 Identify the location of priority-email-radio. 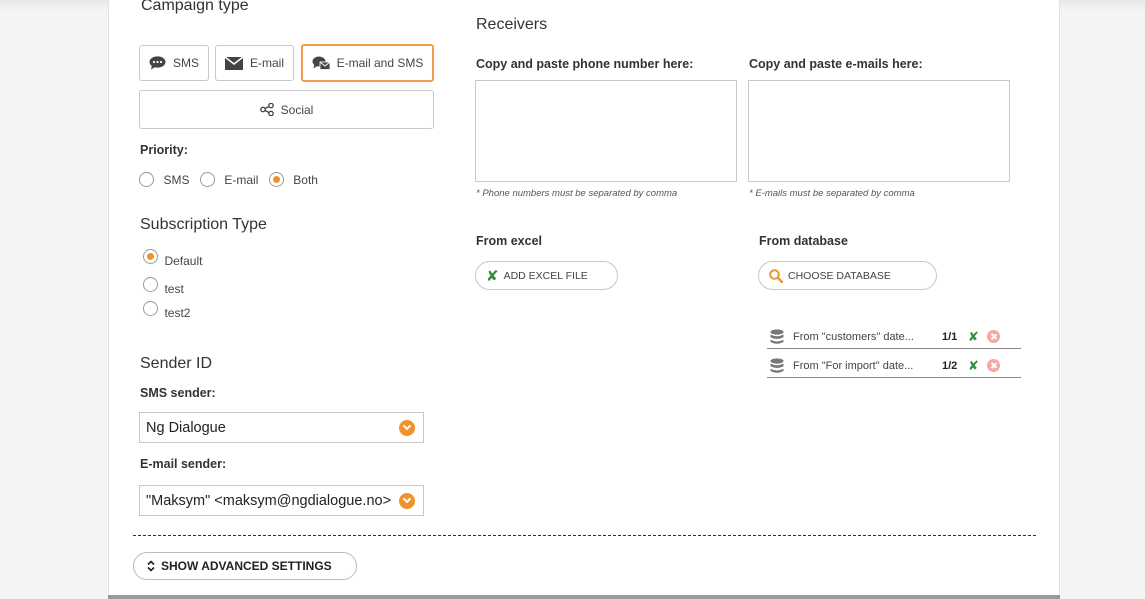
(207, 180).